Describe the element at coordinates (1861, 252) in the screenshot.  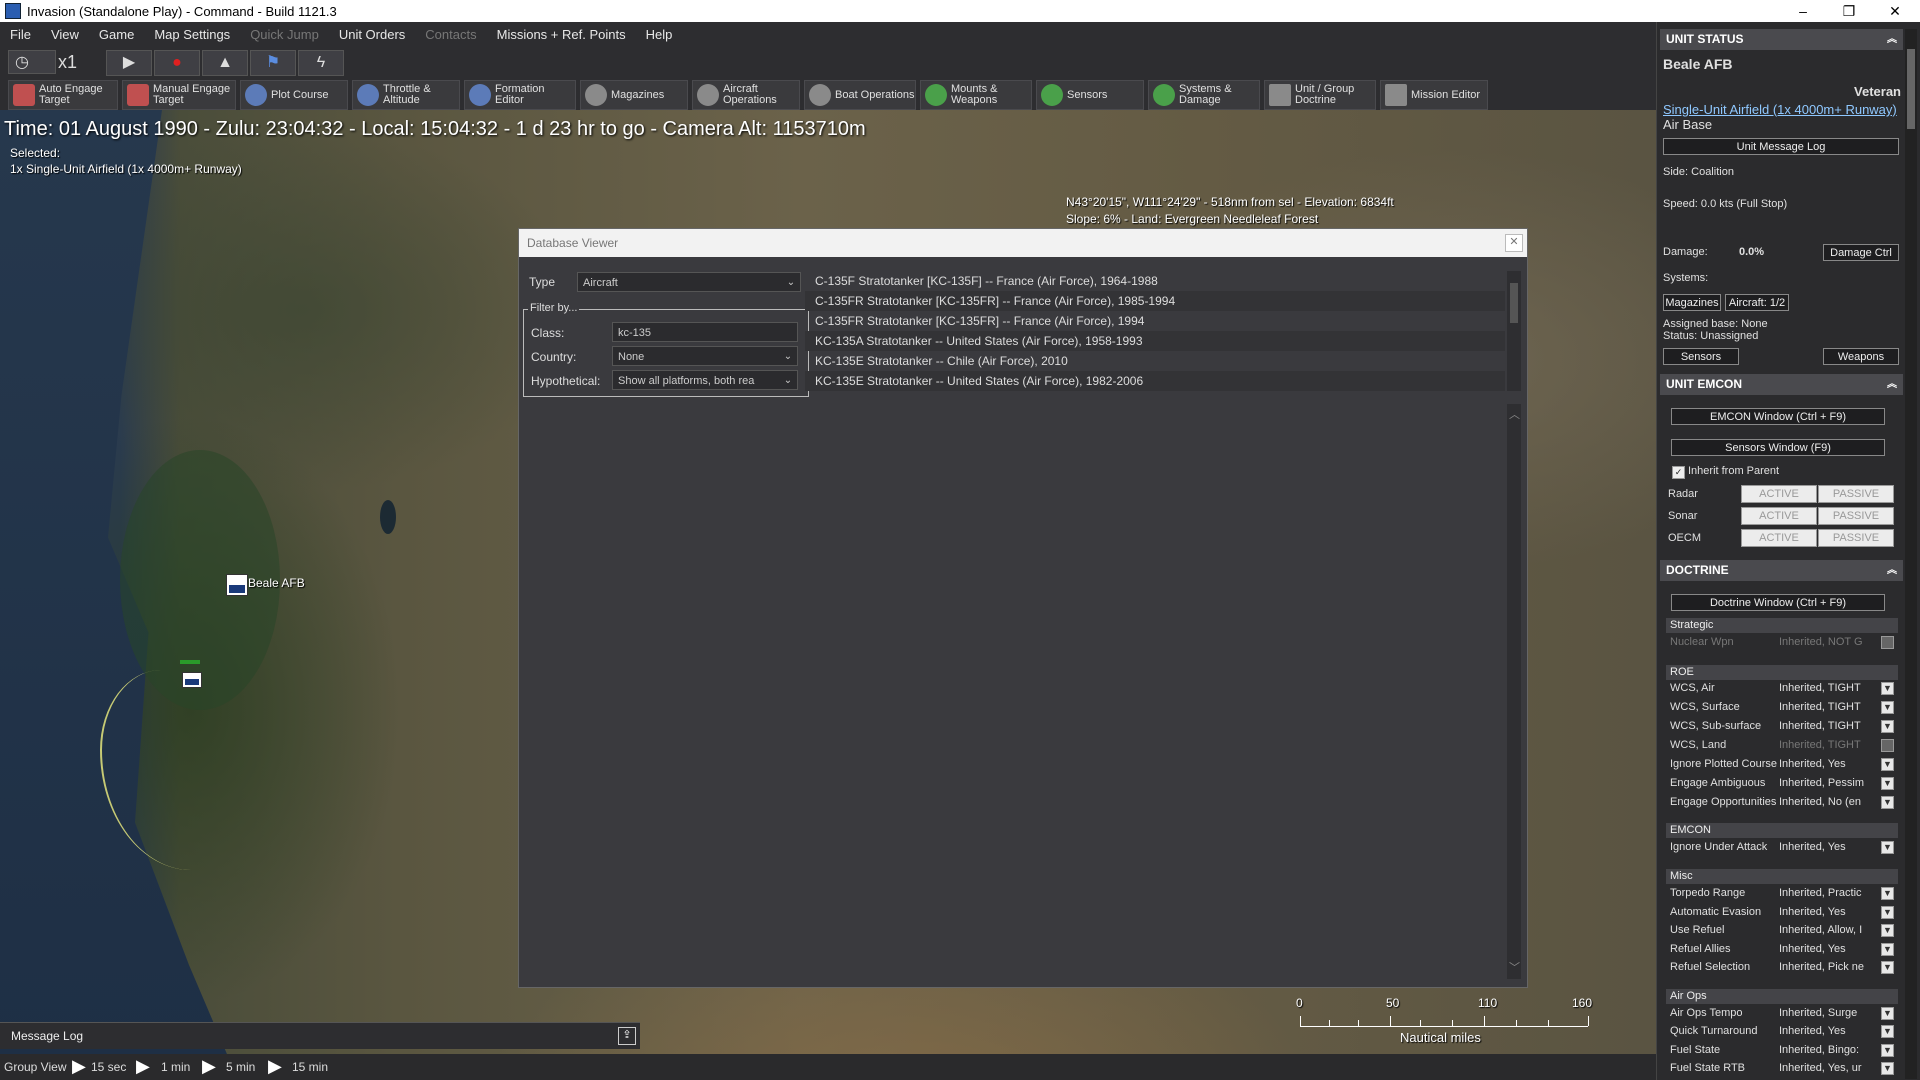
I see `damage-control-button: Damage Ctrl` at that location.